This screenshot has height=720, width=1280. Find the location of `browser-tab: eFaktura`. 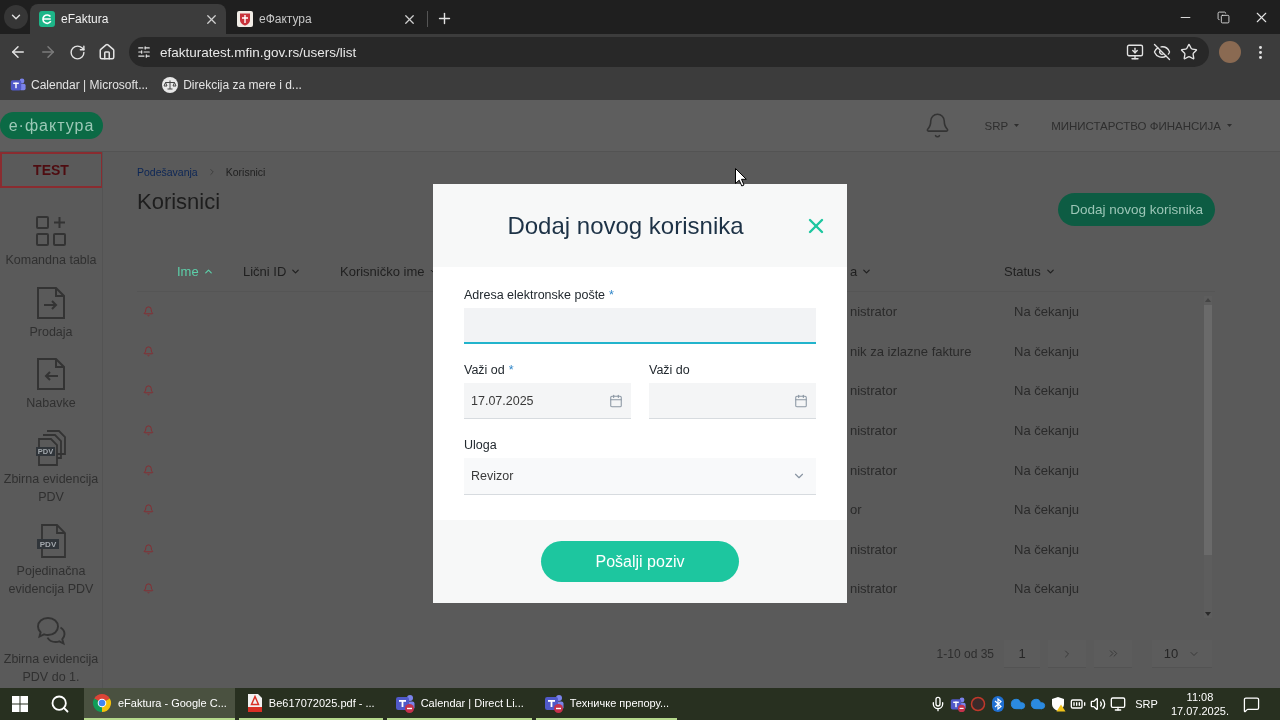

browser-tab: eFaktura is located at coordinates (128, 19).